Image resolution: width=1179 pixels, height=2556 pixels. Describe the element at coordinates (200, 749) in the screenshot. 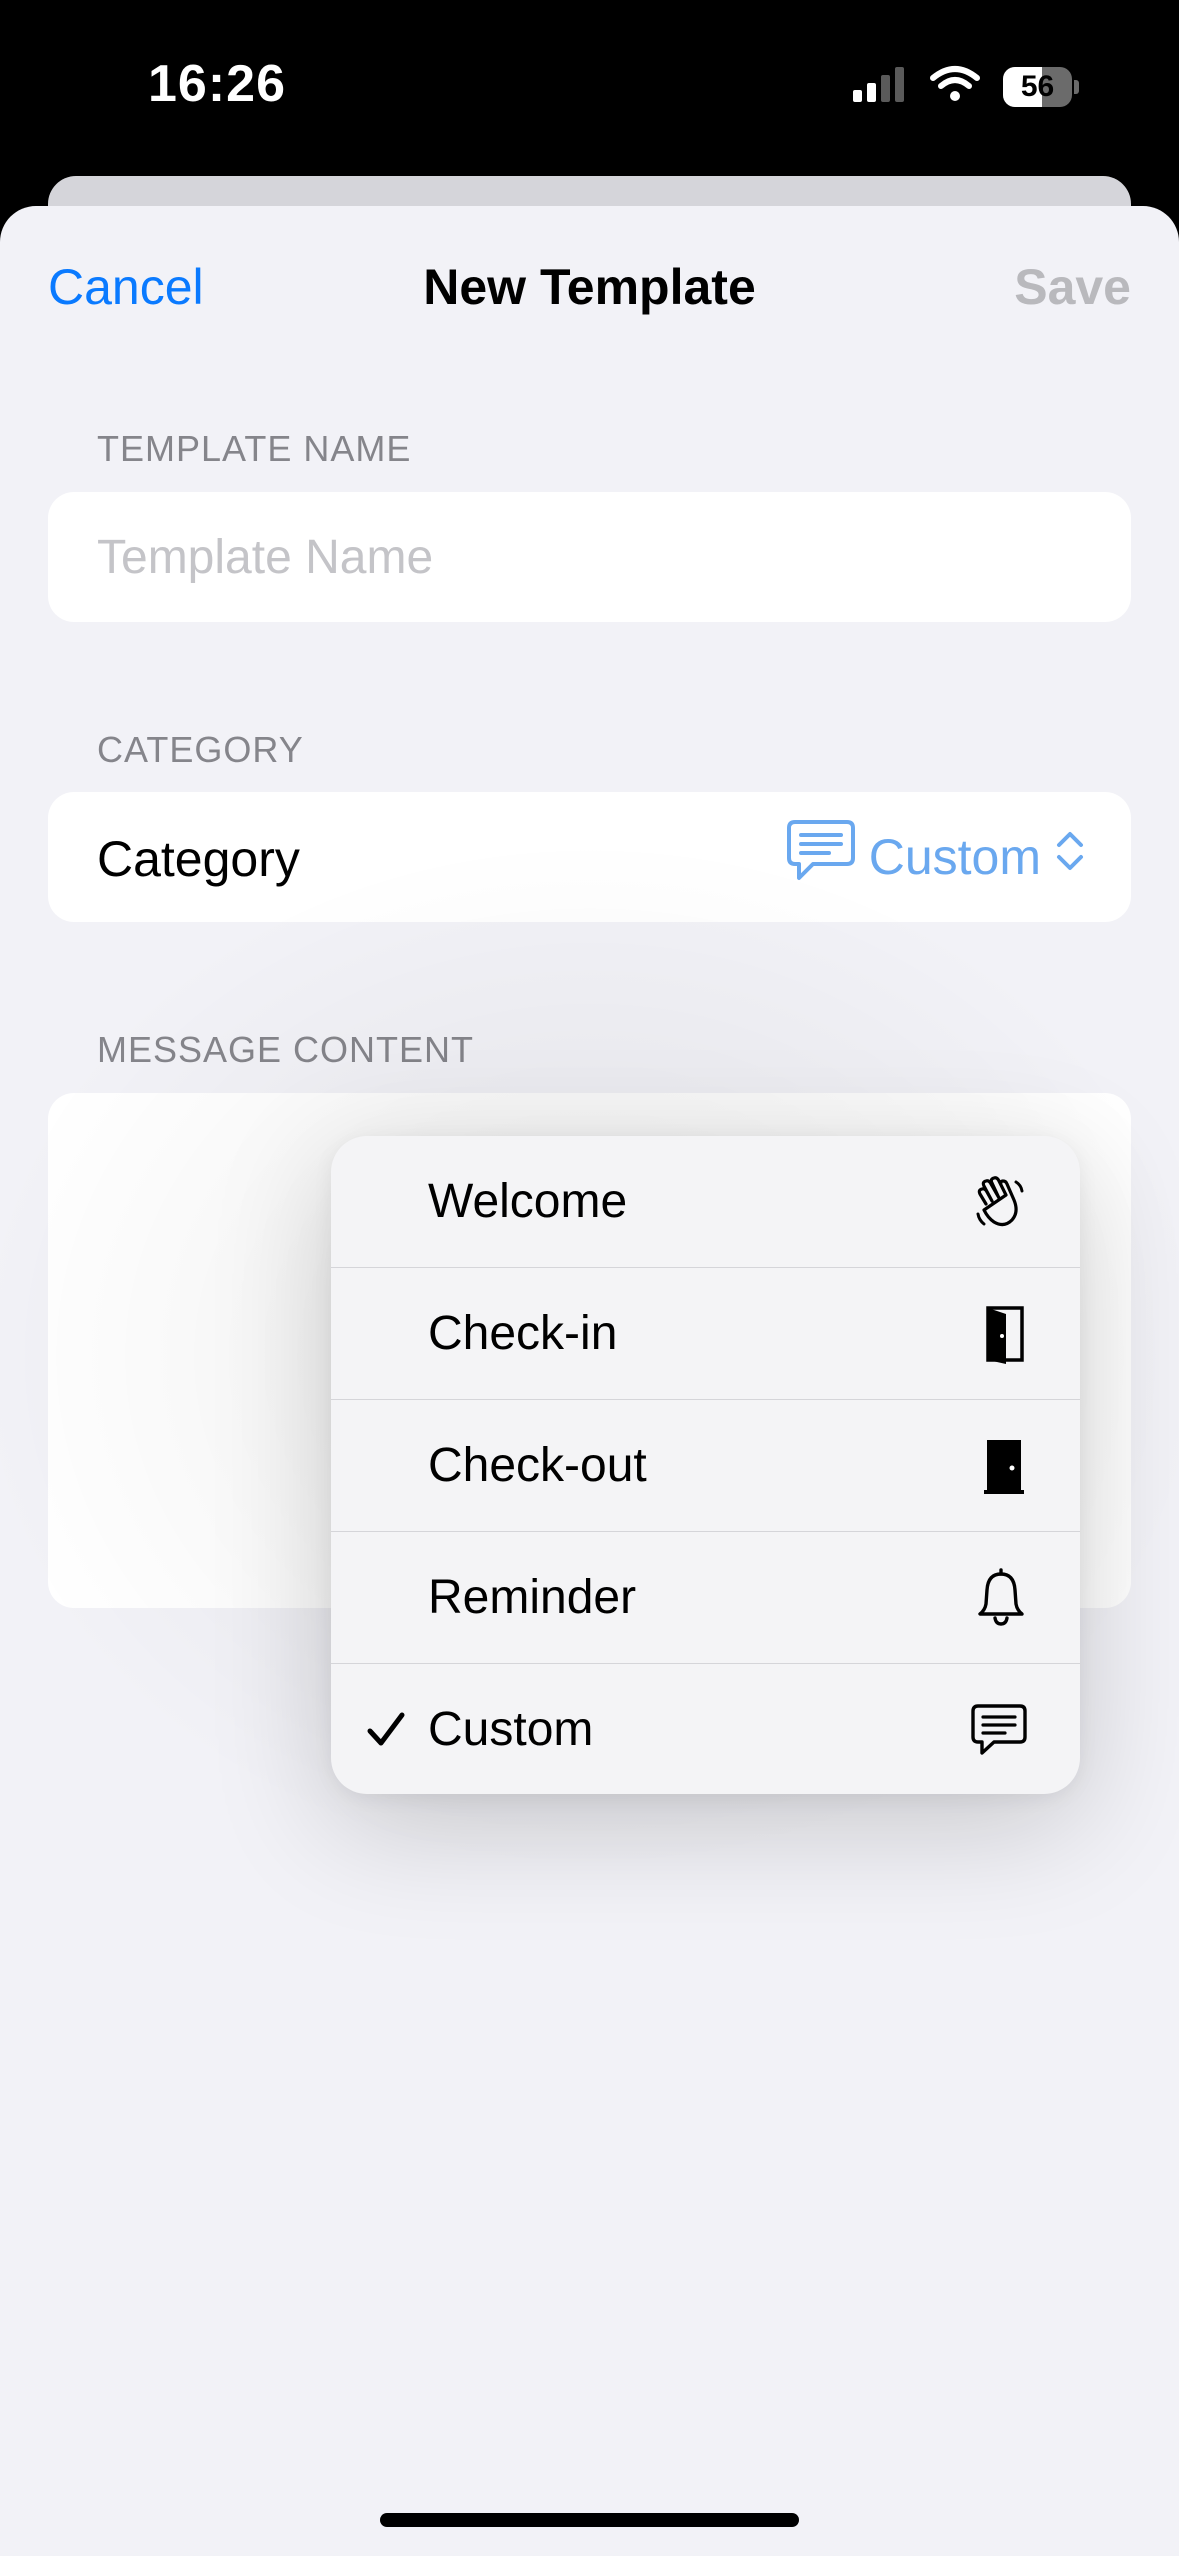

I see `category-header: CATEGORY` at that location.